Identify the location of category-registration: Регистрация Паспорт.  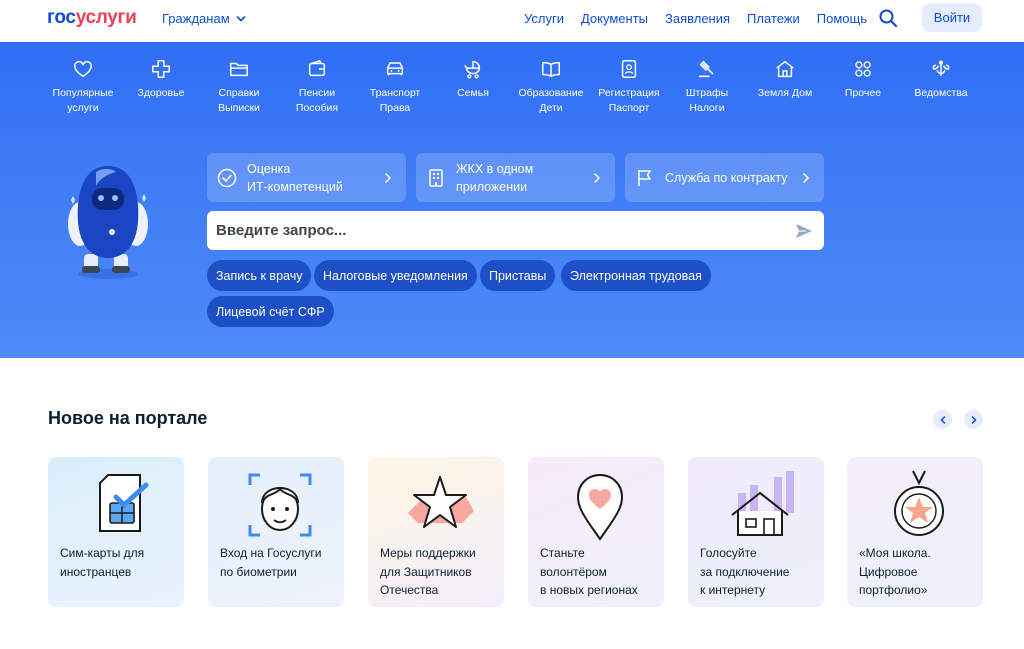
(629, 87).